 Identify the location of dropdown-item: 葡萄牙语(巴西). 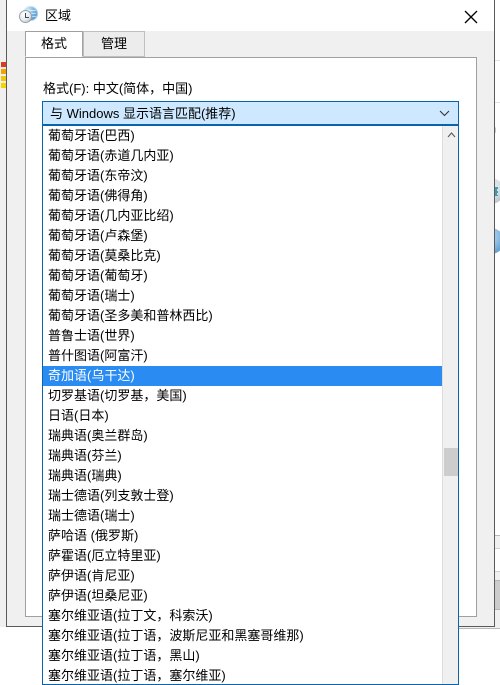
(243, 136).